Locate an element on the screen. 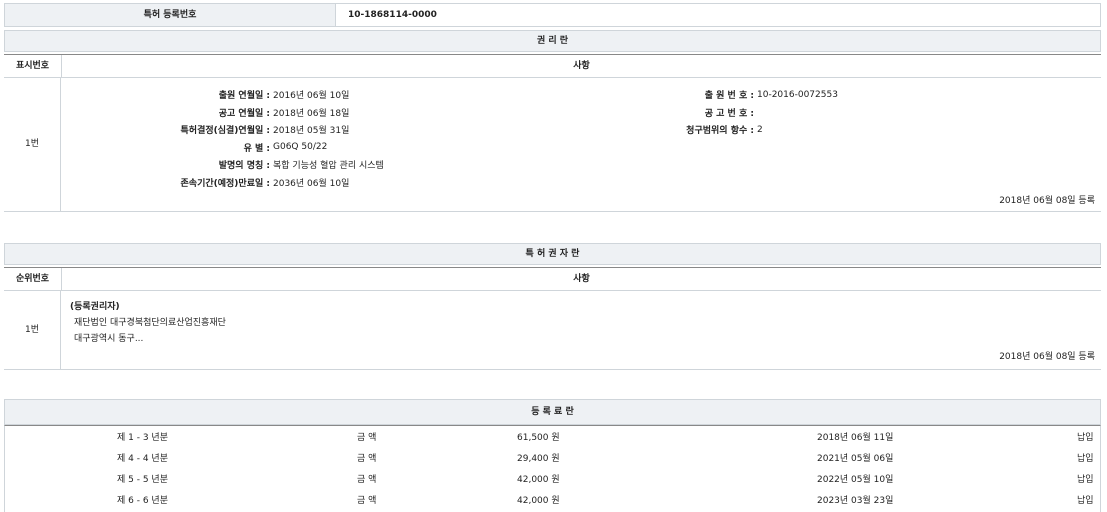 This screenshot has height=512, width=1107. rights-row-no: 1번 is located at coordinates (32, 144).